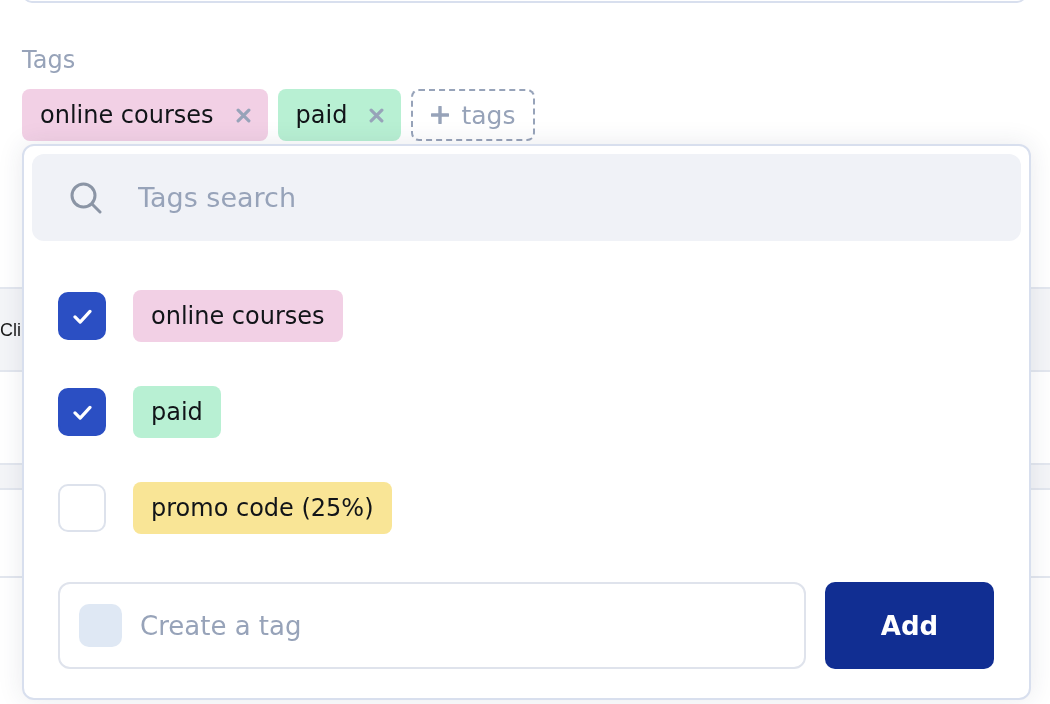 The height and width of the screenshot is (704, 1050). What do you see at coordinates (86, 198) in the screenshot?
I see `search-icon` at bounding box center [86, 198].